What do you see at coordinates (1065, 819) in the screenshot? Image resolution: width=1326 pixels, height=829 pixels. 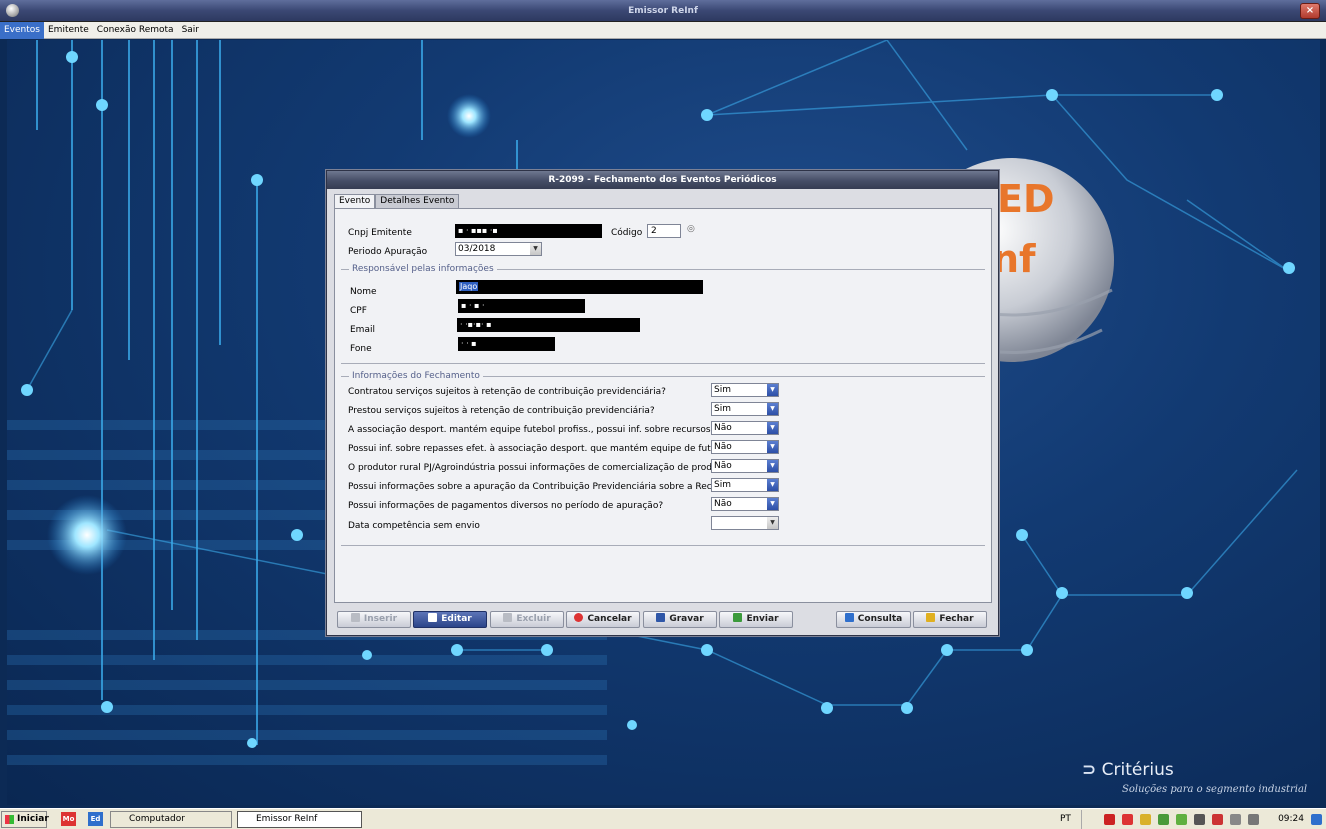 I see `language-indicator: PT` at bounding box center [1065, 819].